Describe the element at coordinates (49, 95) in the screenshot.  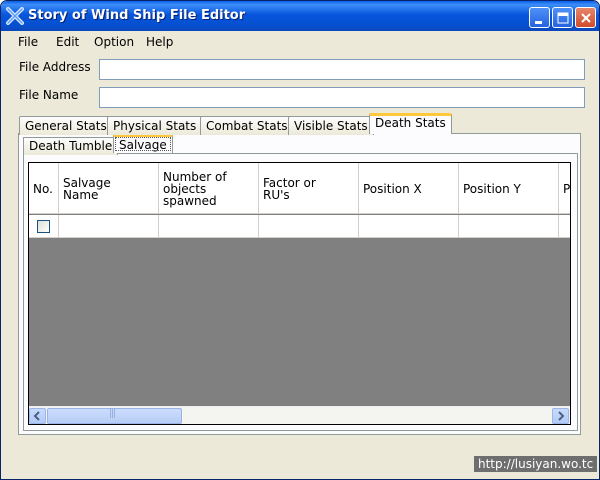
I see `file-name-label: File Name` at that location.